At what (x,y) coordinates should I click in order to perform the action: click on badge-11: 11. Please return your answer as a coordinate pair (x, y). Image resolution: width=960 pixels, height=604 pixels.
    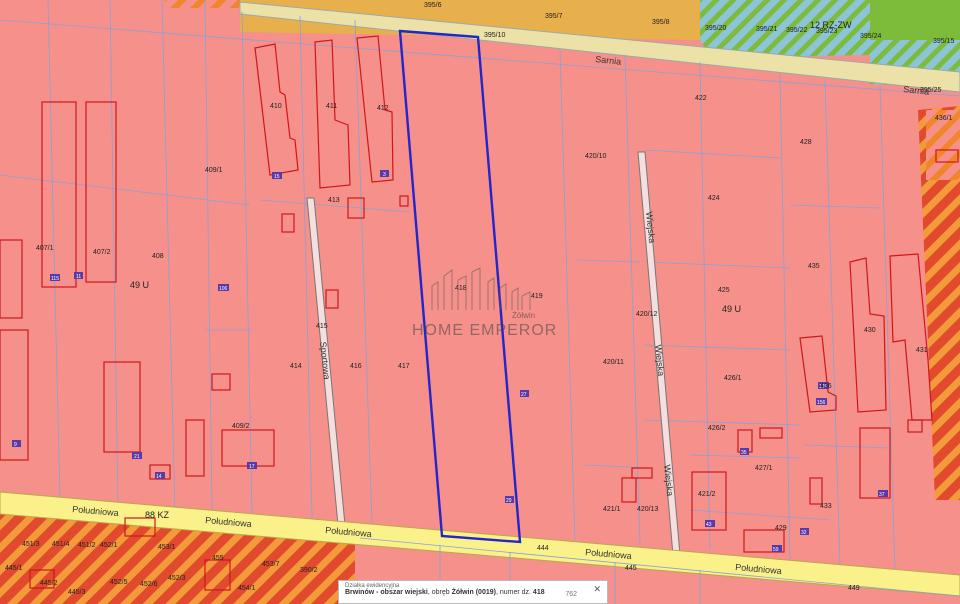
    Looking at the image, I should click on (78, 277).